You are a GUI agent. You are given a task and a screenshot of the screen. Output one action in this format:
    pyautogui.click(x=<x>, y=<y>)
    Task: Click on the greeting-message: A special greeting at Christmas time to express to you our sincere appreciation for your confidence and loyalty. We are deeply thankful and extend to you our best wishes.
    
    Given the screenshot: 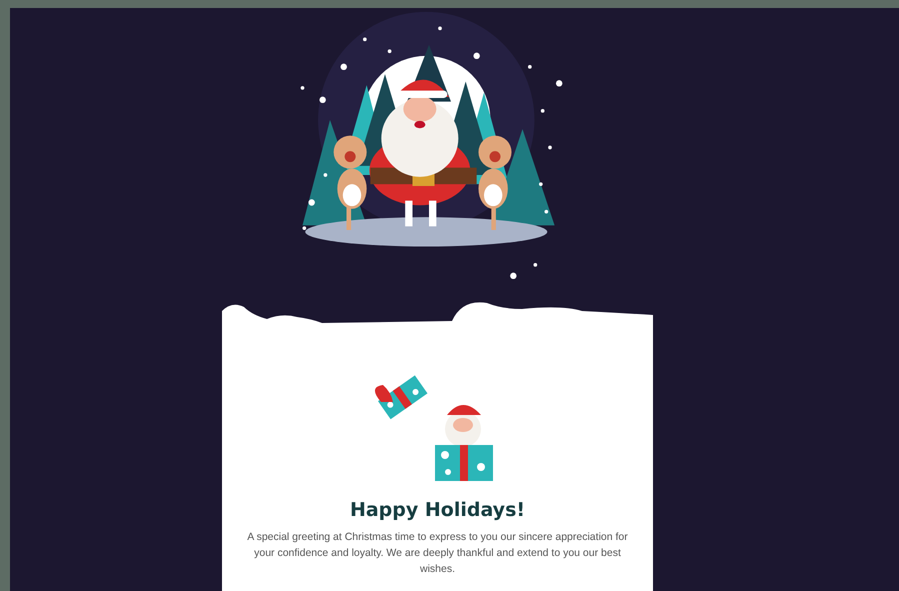 What is the action you would take?
    pyautogui.click(x=437, y=553)
    